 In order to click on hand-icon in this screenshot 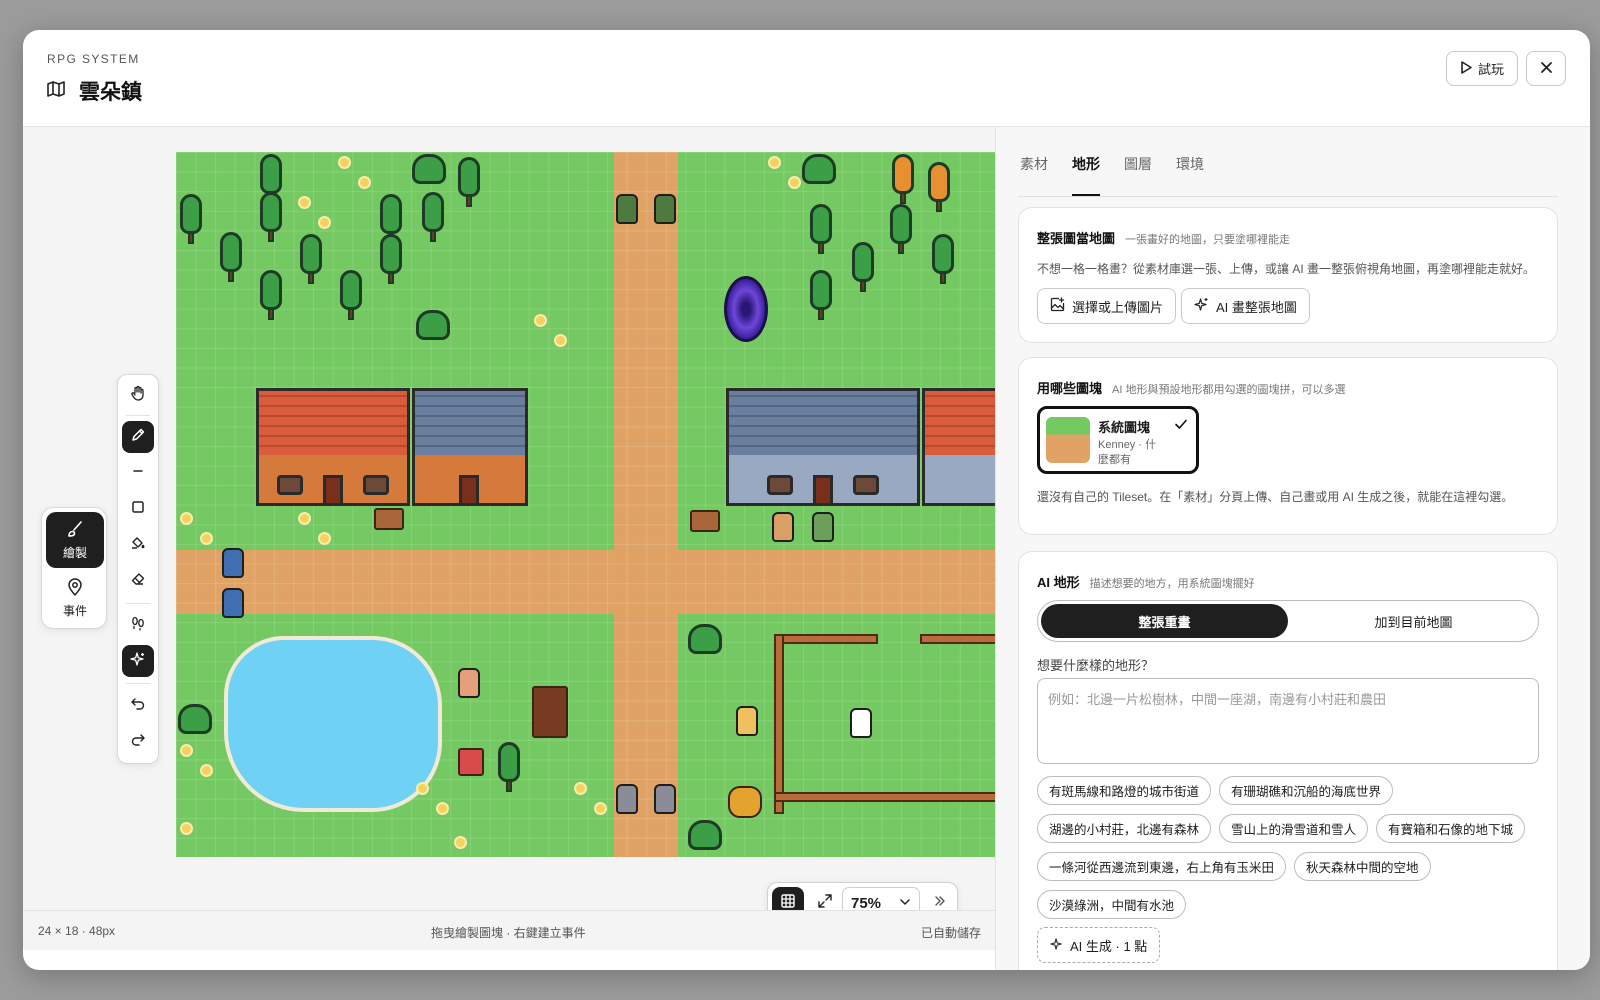, I will do `click(138, 395)`.